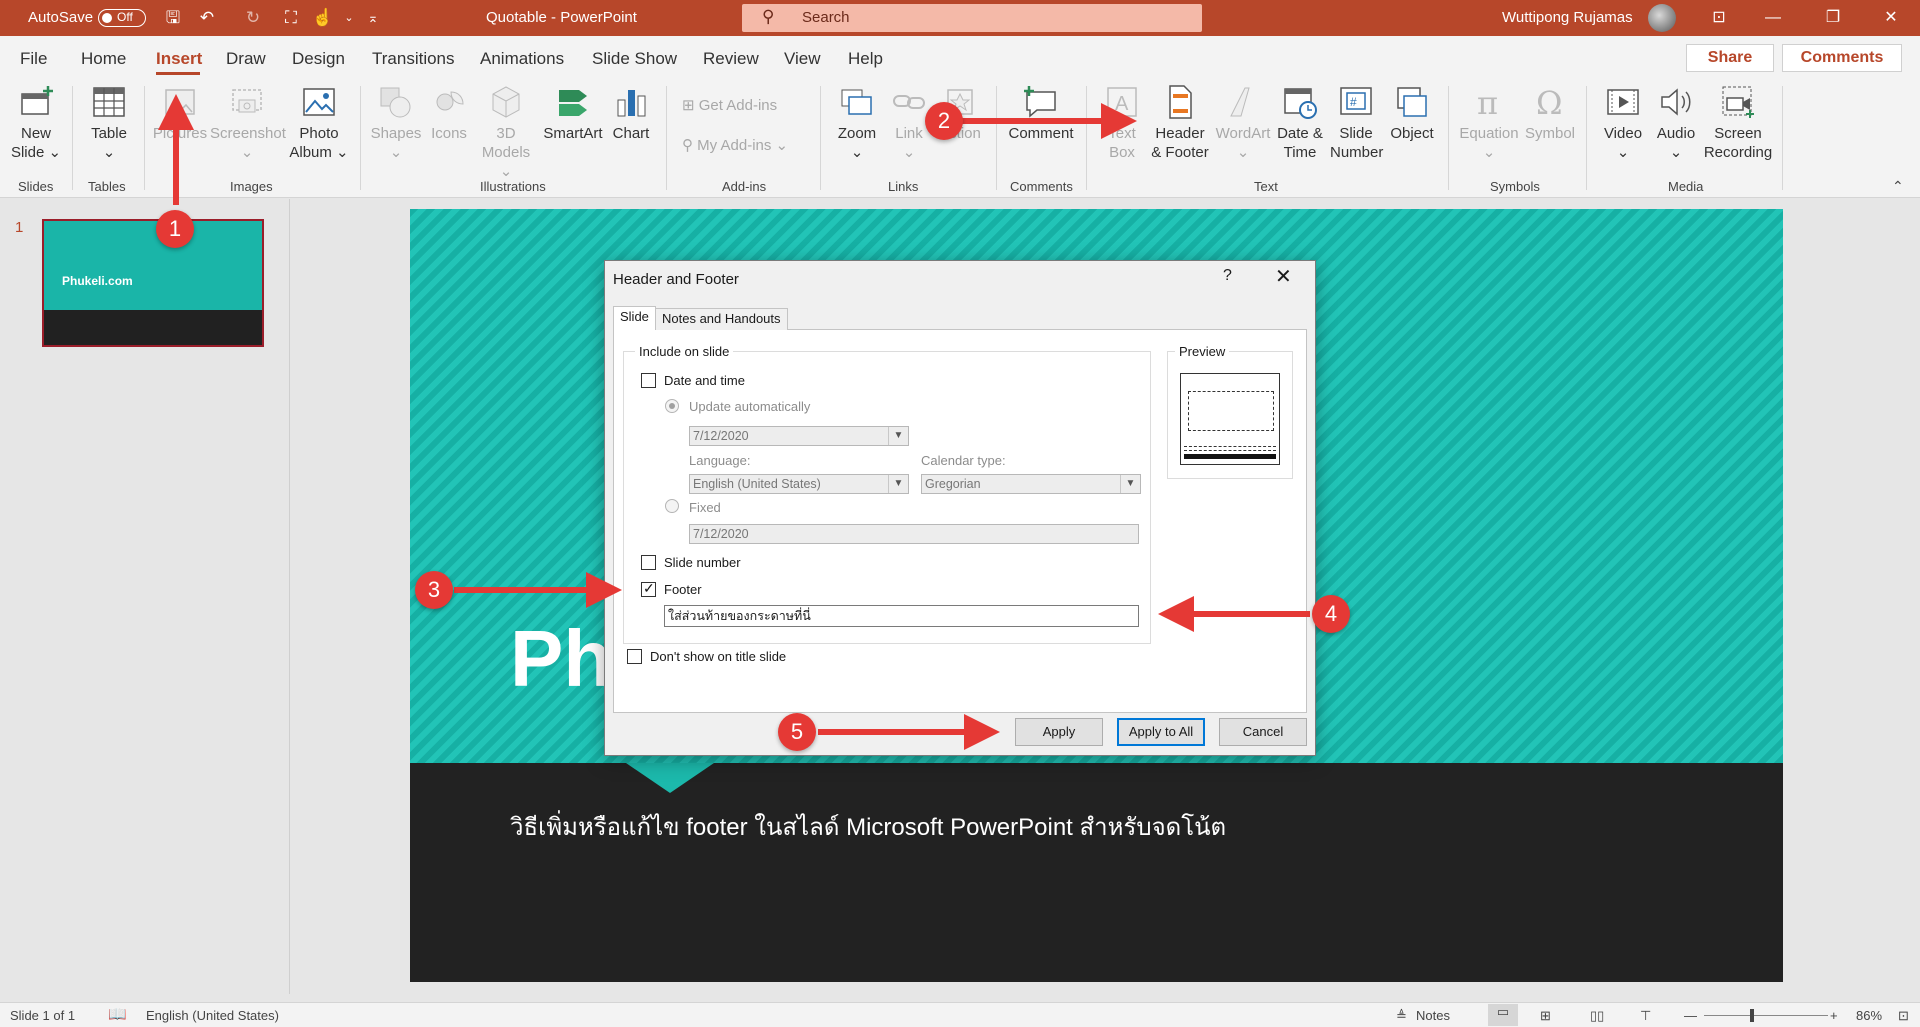 The image size is (1920, 1027). I want to click on pictures-button: Pictures, so click(180, 113).